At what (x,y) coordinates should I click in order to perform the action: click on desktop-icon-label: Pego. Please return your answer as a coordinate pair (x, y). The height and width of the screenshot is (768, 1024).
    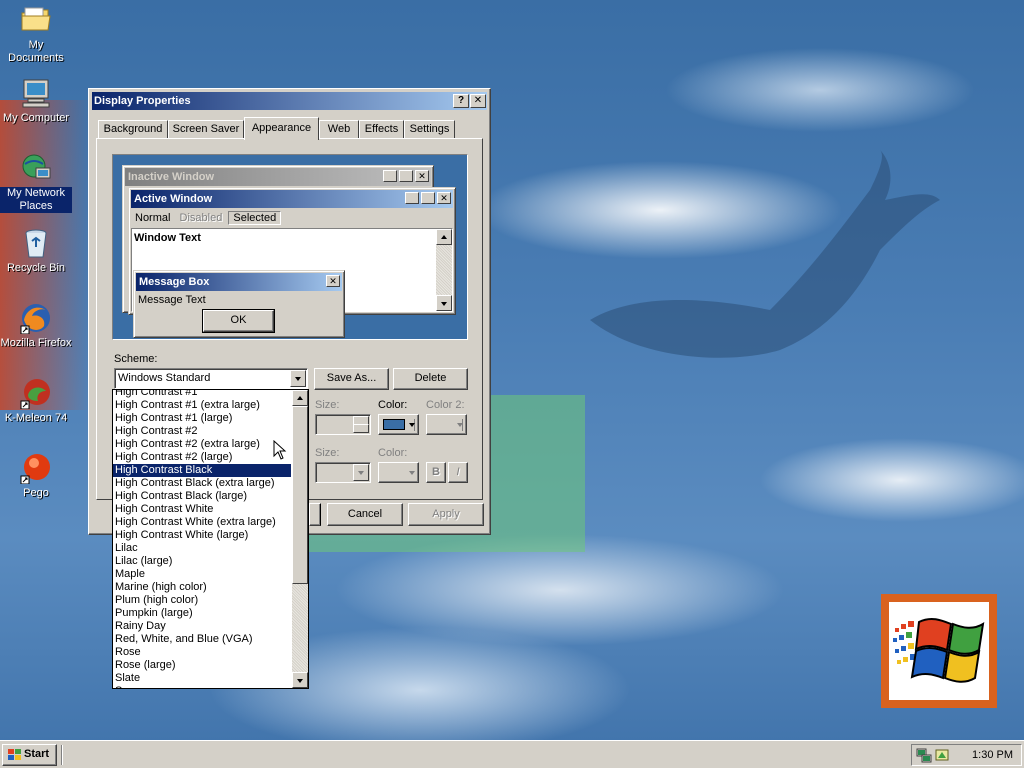
    Looking at the image, I should click on (36, 493).